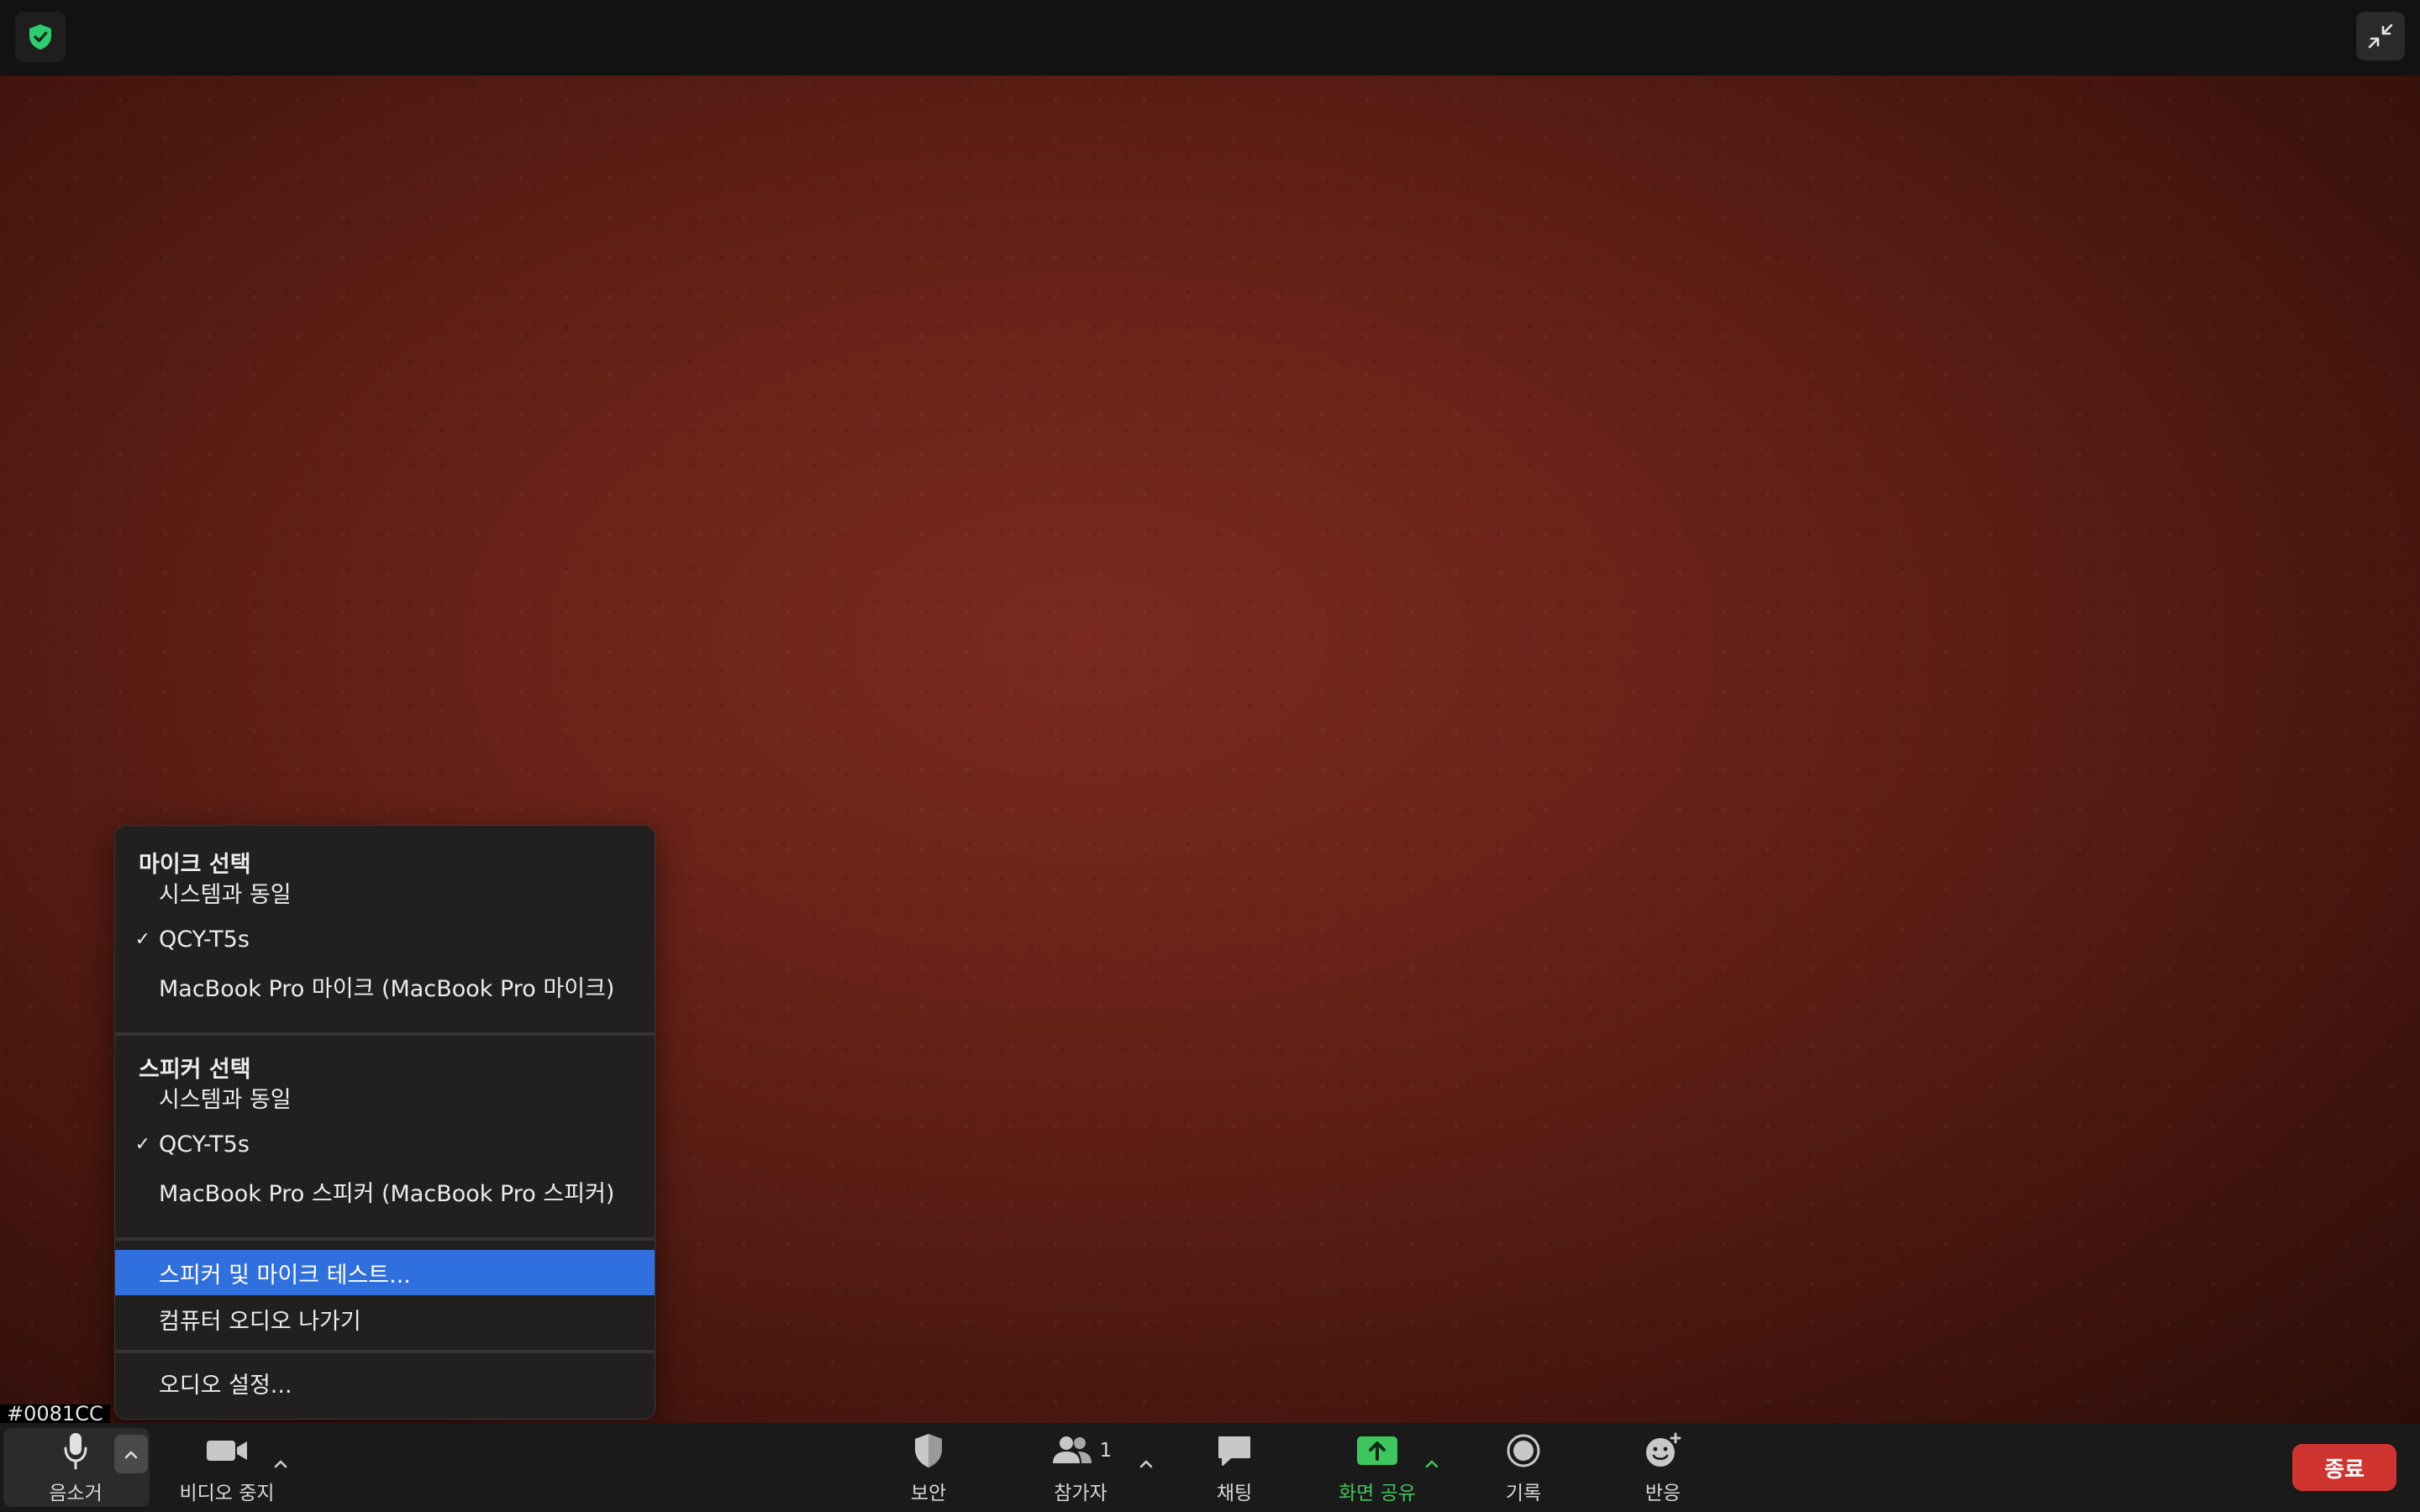 This screenshot has width=2420, height=1512. Describe the element at coordinates (1663, 1449) in the screenshot. I see `reaction-emoji-icon` at that location.